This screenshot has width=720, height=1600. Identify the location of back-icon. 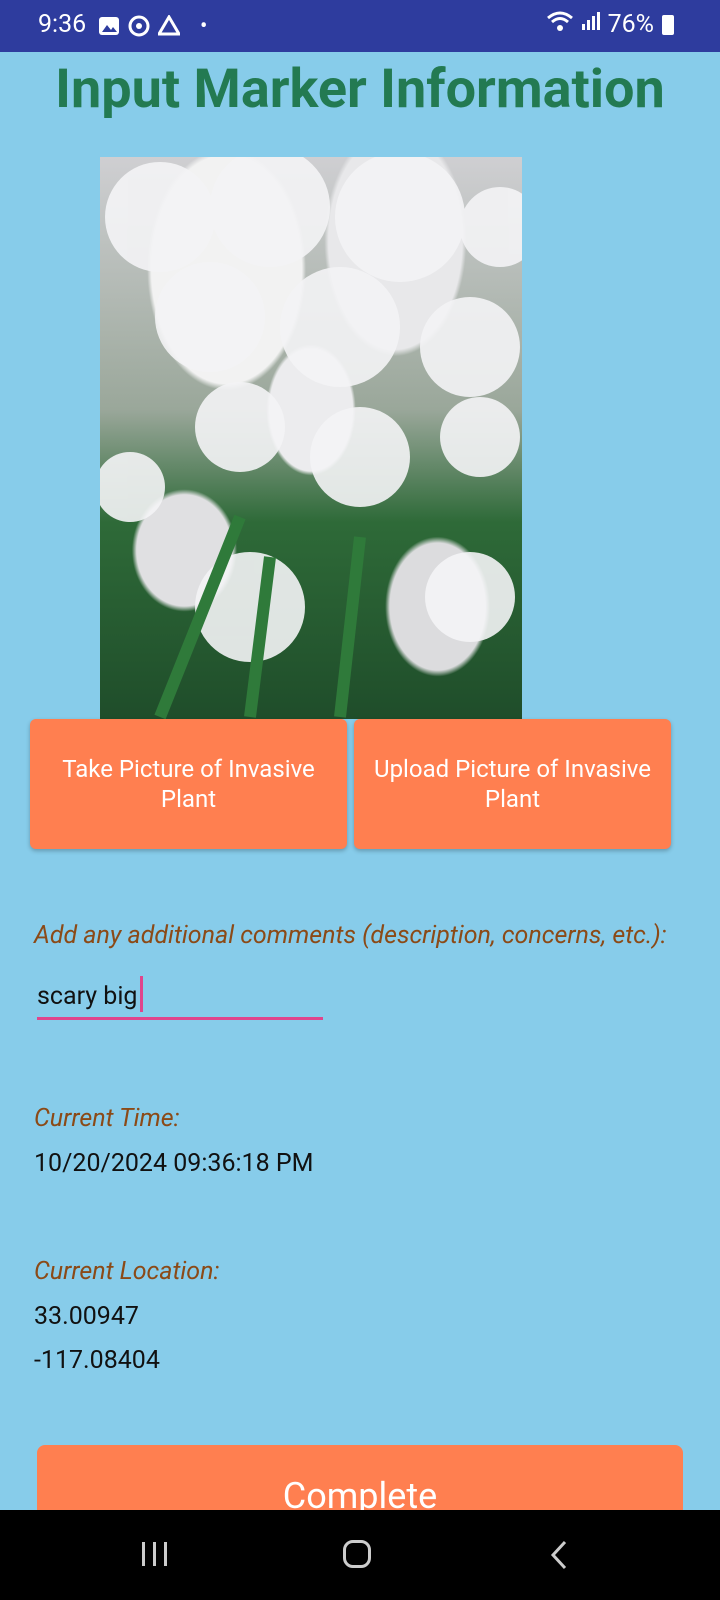
(559, 1555).